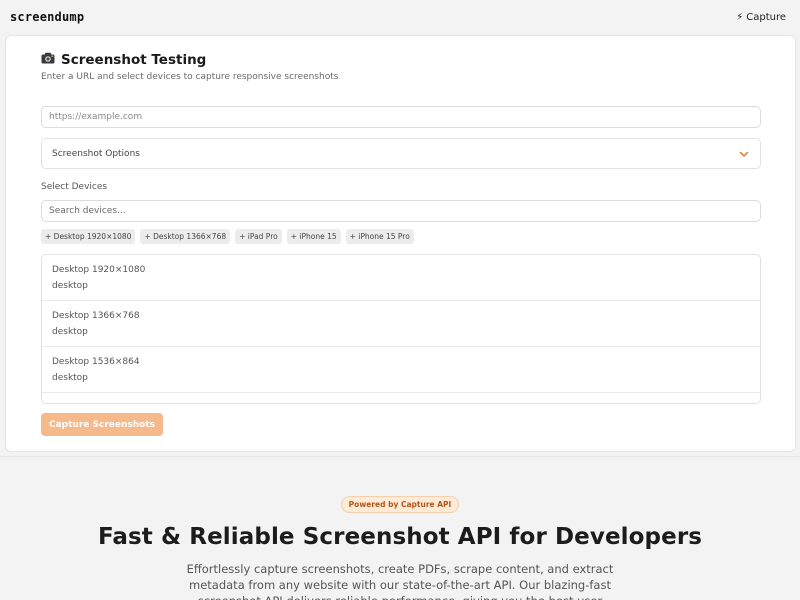  What do you see at coordinates (400, 504) in the screenshot?
I see `powered-by-badge: Powered by Capture API` at bounding box center [400, 504].